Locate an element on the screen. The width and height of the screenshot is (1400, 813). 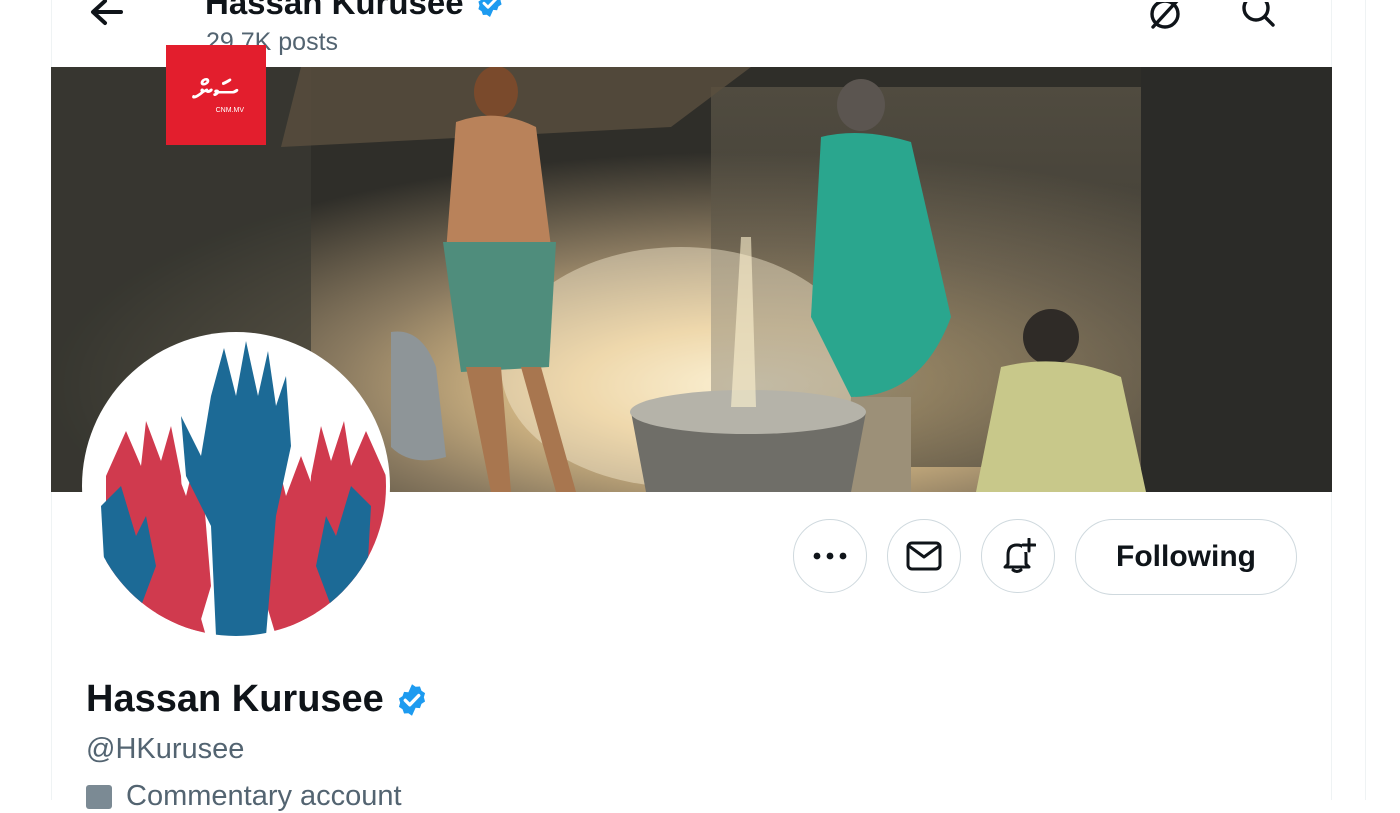
more-button is located at coordinates (830, 556).